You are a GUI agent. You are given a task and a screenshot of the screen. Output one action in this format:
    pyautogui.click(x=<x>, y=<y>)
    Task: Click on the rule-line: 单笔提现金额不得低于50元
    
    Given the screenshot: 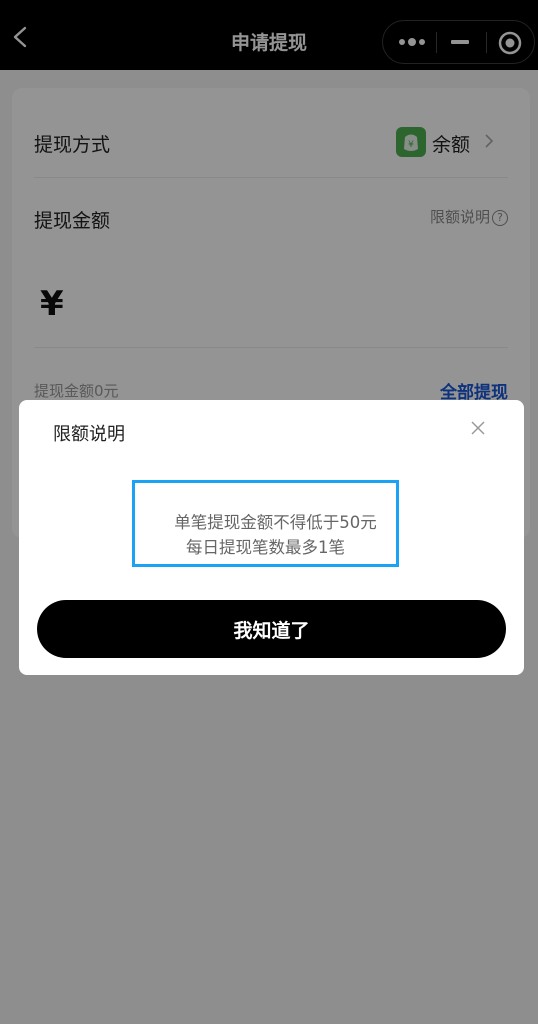 What is the action you would take?
    pyautogui.click(x=275, y=522)
    